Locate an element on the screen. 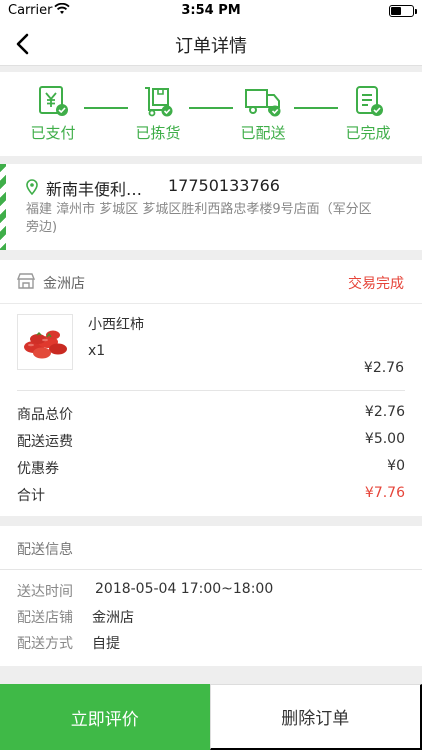  completed-icon is located at coordinates (369, 101).